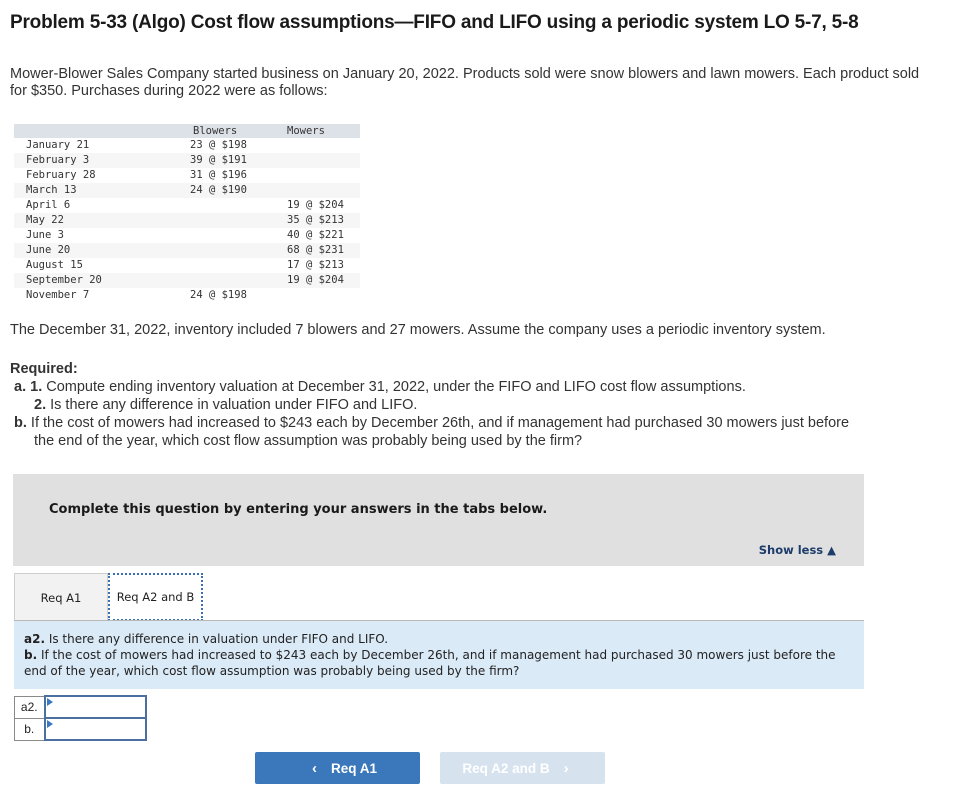  What do you see at coordinates (506, 768) in the screenshot?
I see `next-button-label: Req A2 and B` at bounding box center [506, 768].